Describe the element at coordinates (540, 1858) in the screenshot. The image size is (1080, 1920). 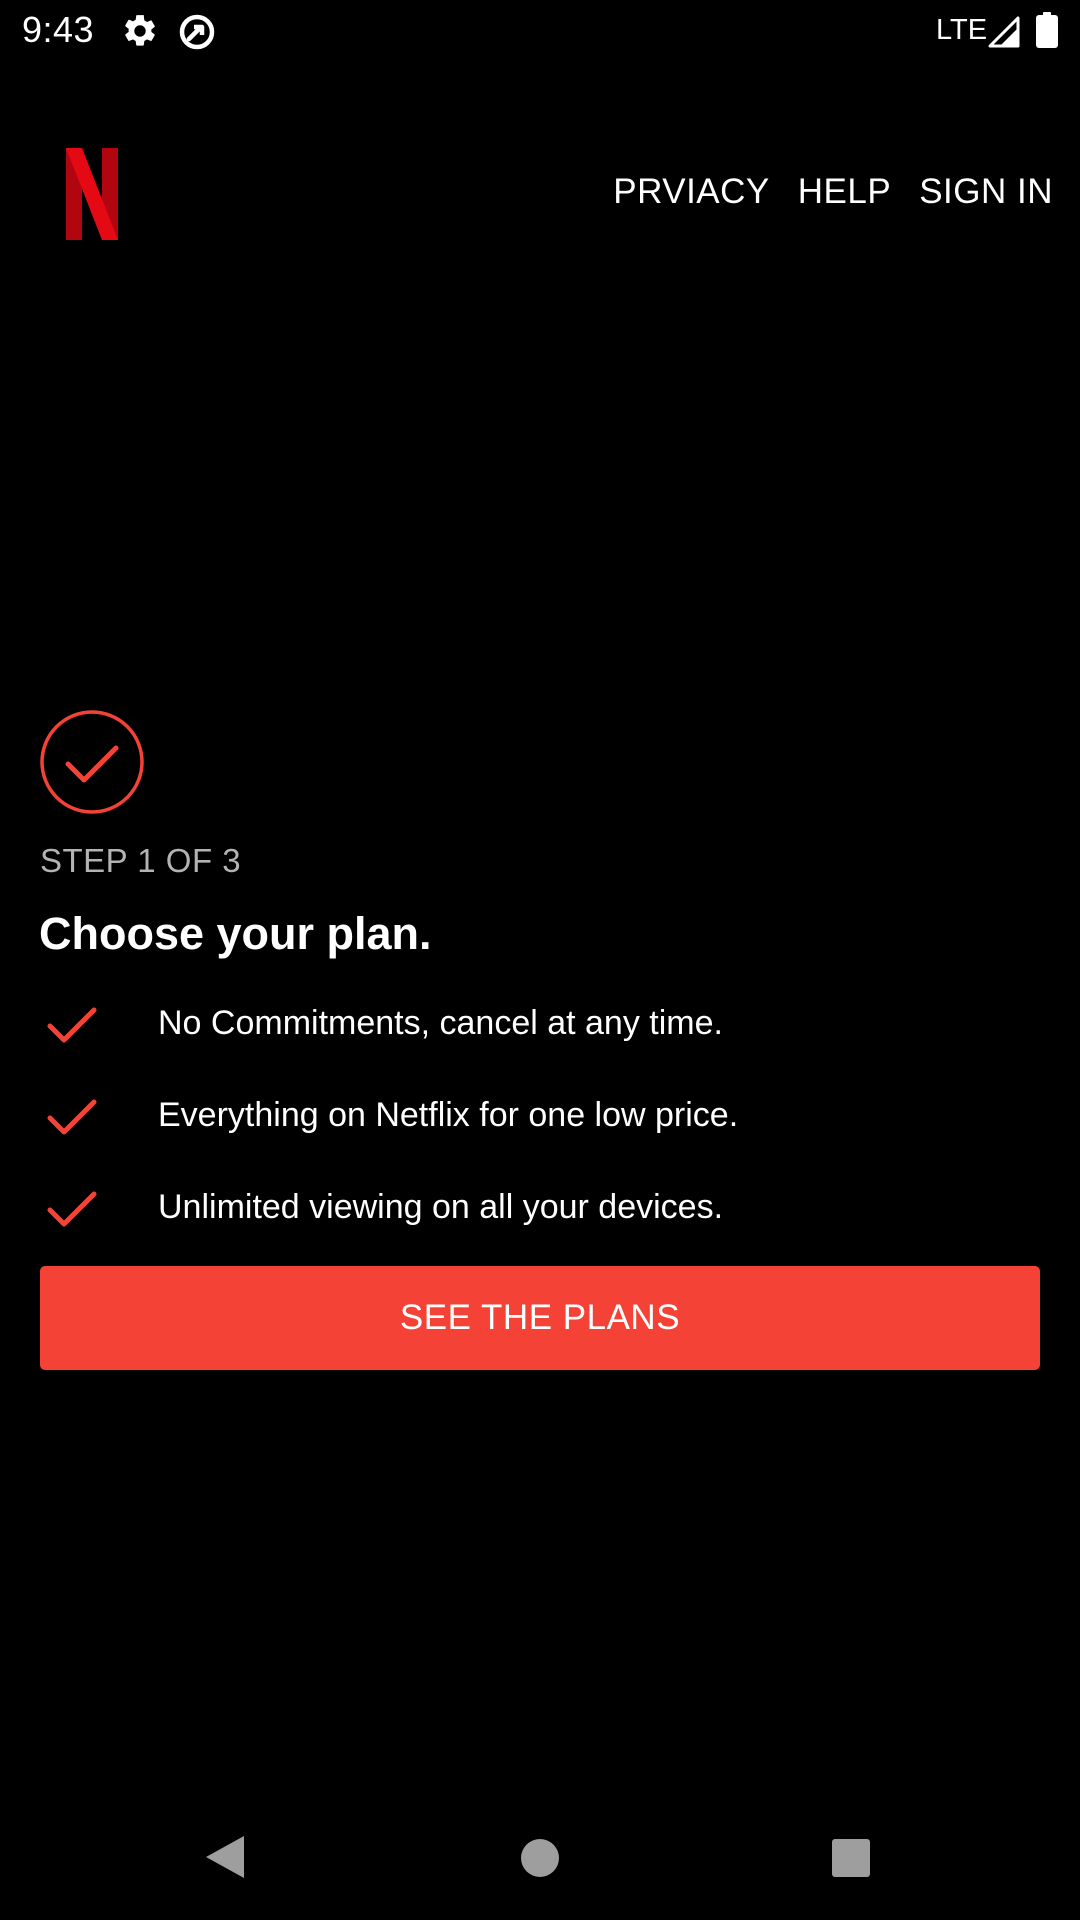
I see `home-icon` at that location.